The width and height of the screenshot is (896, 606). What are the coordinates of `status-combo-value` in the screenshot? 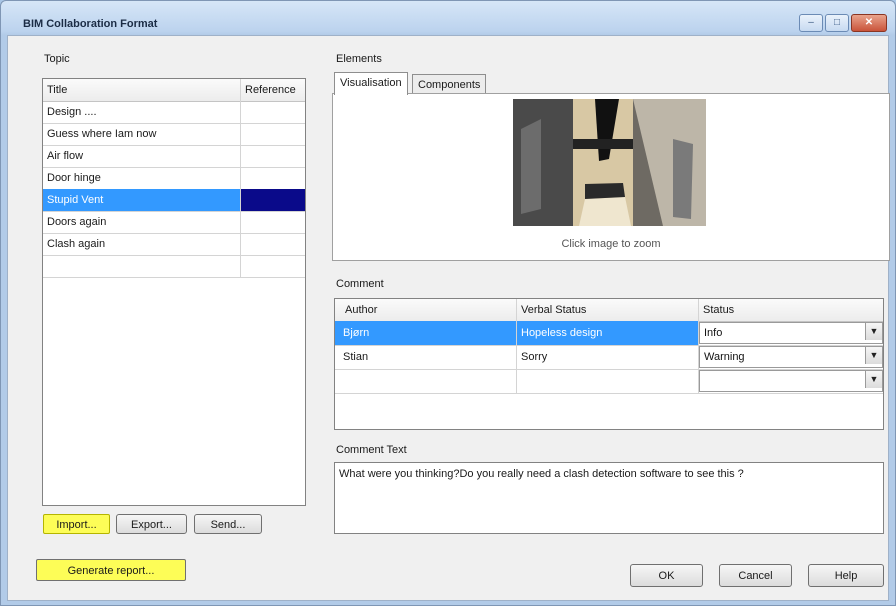 It's located at (791, 381).